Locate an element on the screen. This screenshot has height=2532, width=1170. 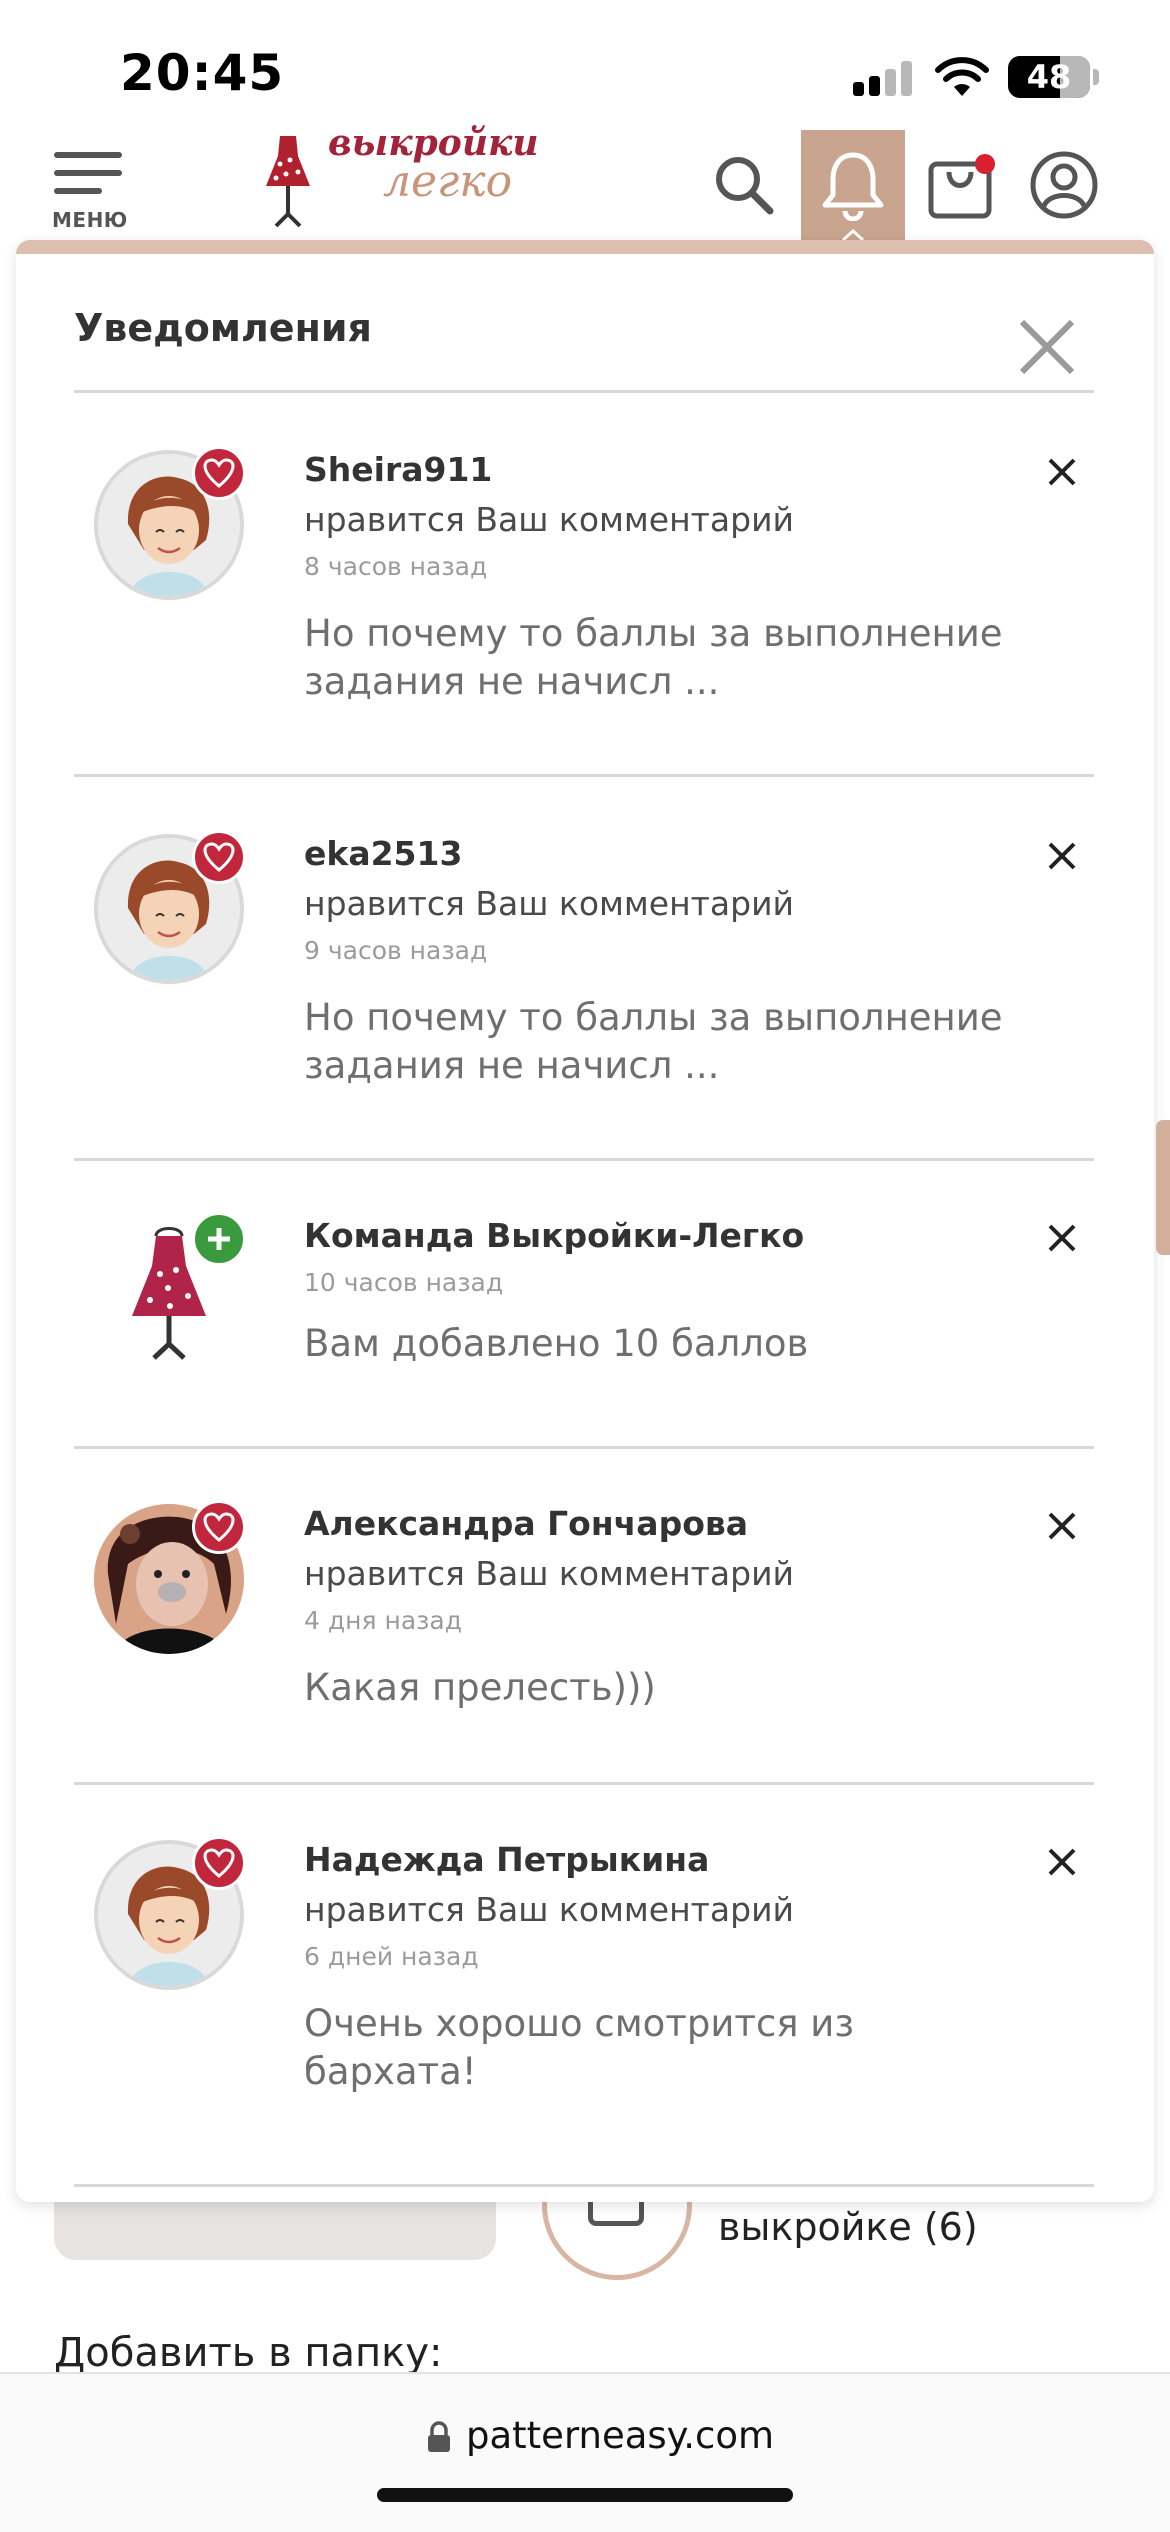
menu-button: МЕНЮ is located at coordinates (92, 187).